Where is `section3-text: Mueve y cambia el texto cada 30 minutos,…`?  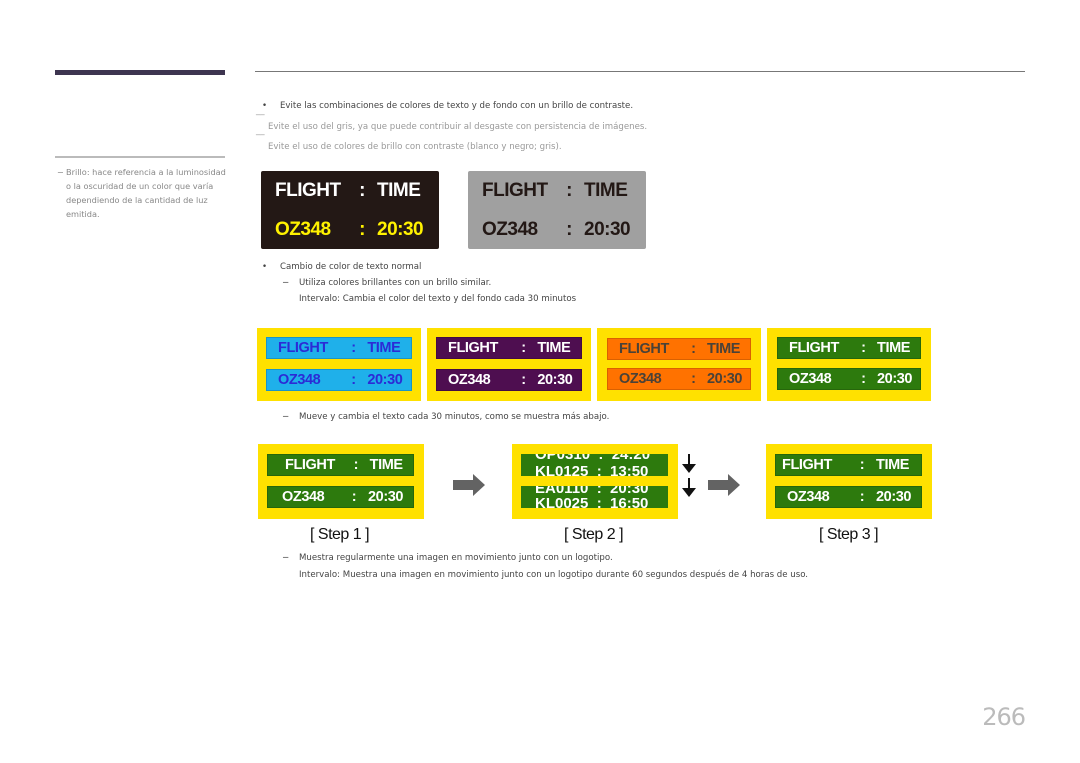 section3-text: Mueve y cambia el texto cada 30 minutos,… is located at coordinates (454, 417).